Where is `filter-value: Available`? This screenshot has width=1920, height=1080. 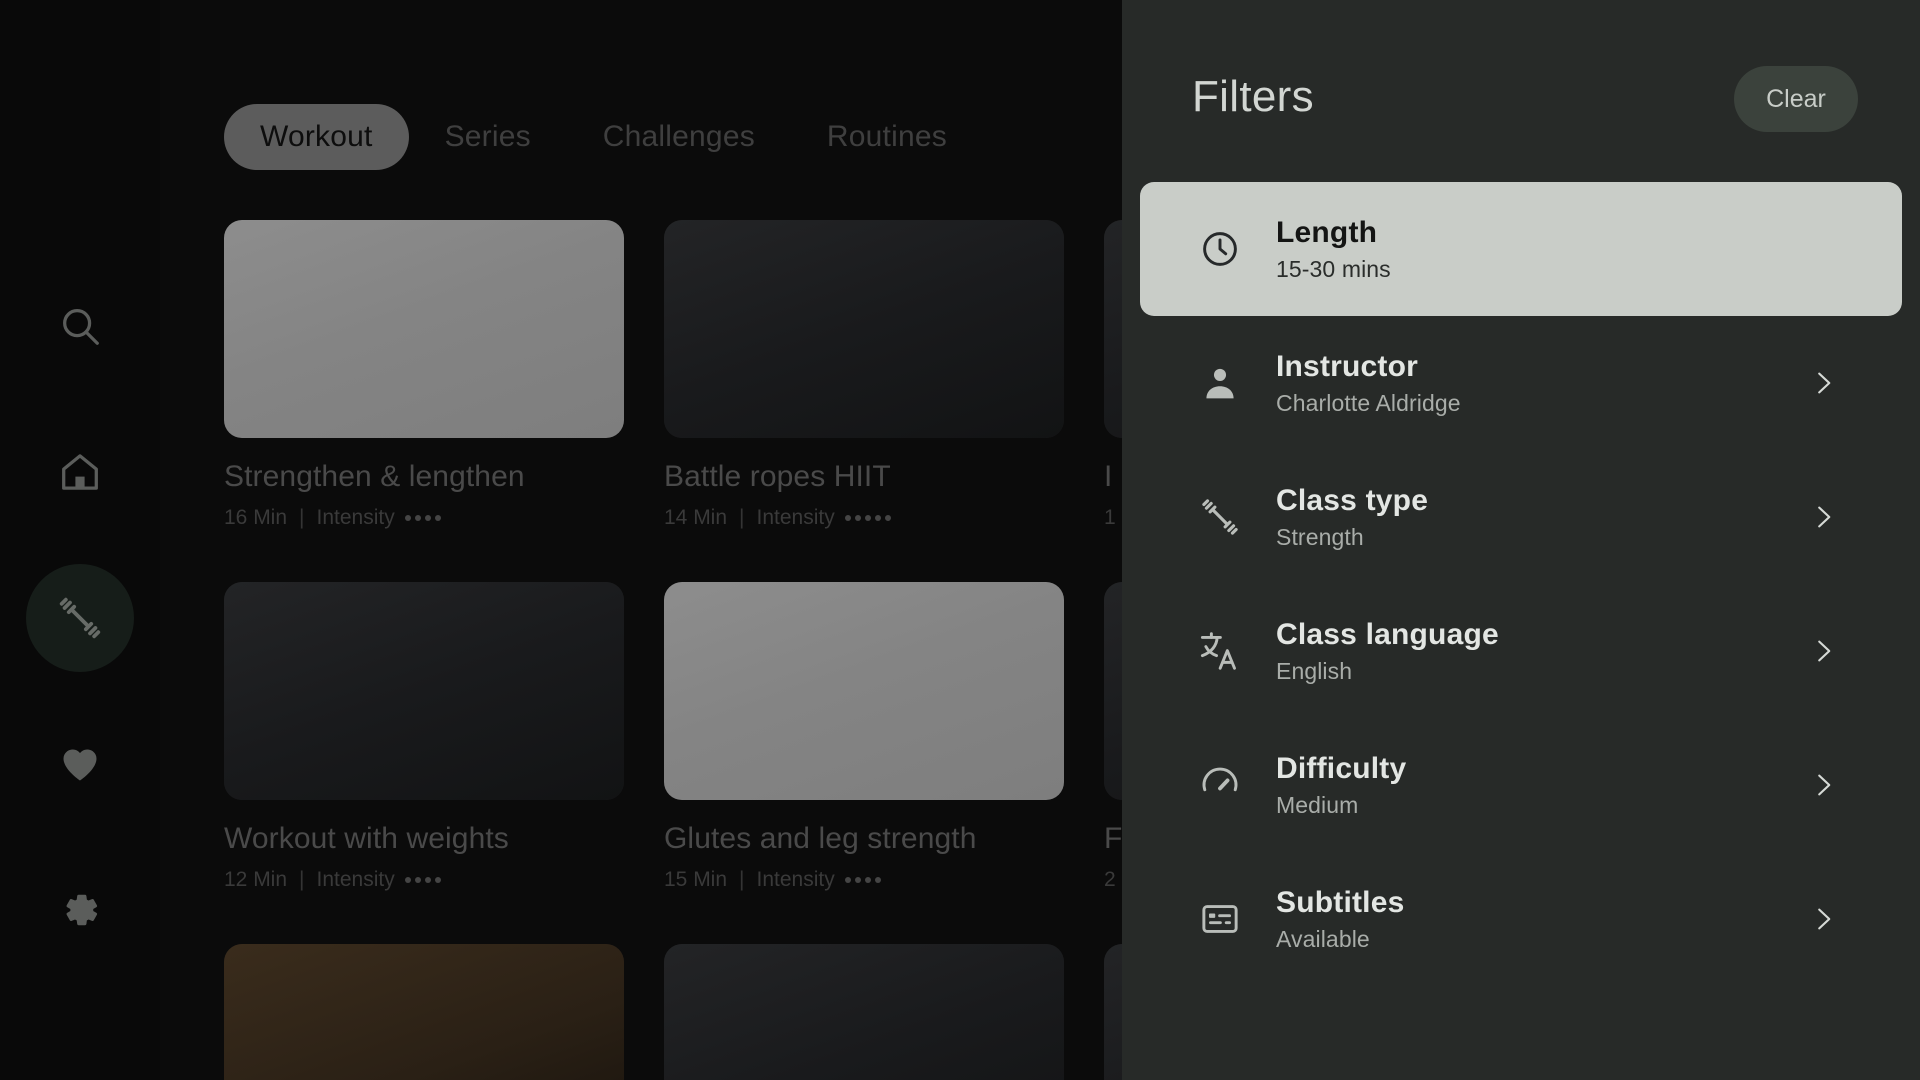 filter-value: Available is located at coordinates (1323, 939).